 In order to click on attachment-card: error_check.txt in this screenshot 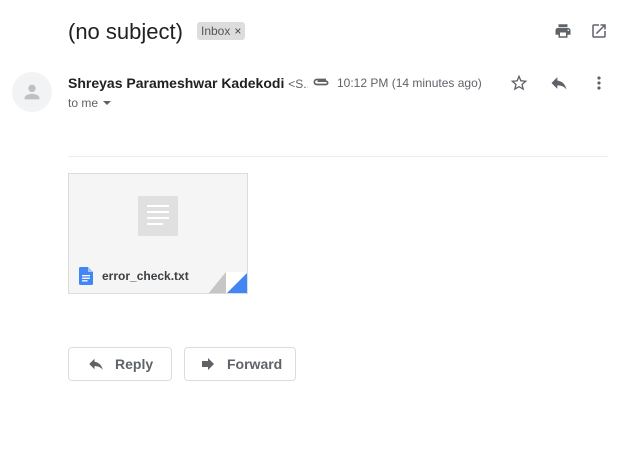, I will do `click(158, 233)`.